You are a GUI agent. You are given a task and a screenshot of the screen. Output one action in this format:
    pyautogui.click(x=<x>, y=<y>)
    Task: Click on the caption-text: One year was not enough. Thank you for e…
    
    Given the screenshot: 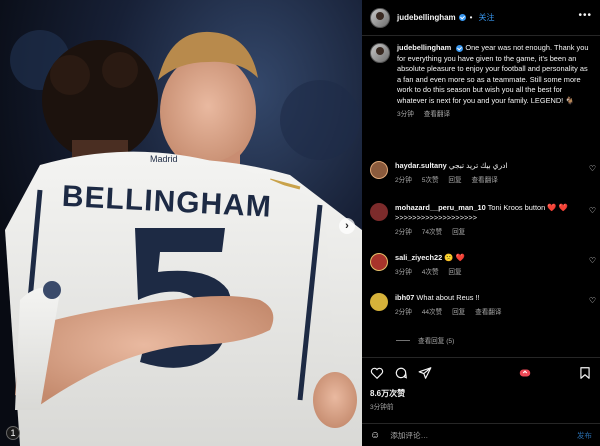 What is the action you would take?
    pyautogui.click(x=493, y=74)
    